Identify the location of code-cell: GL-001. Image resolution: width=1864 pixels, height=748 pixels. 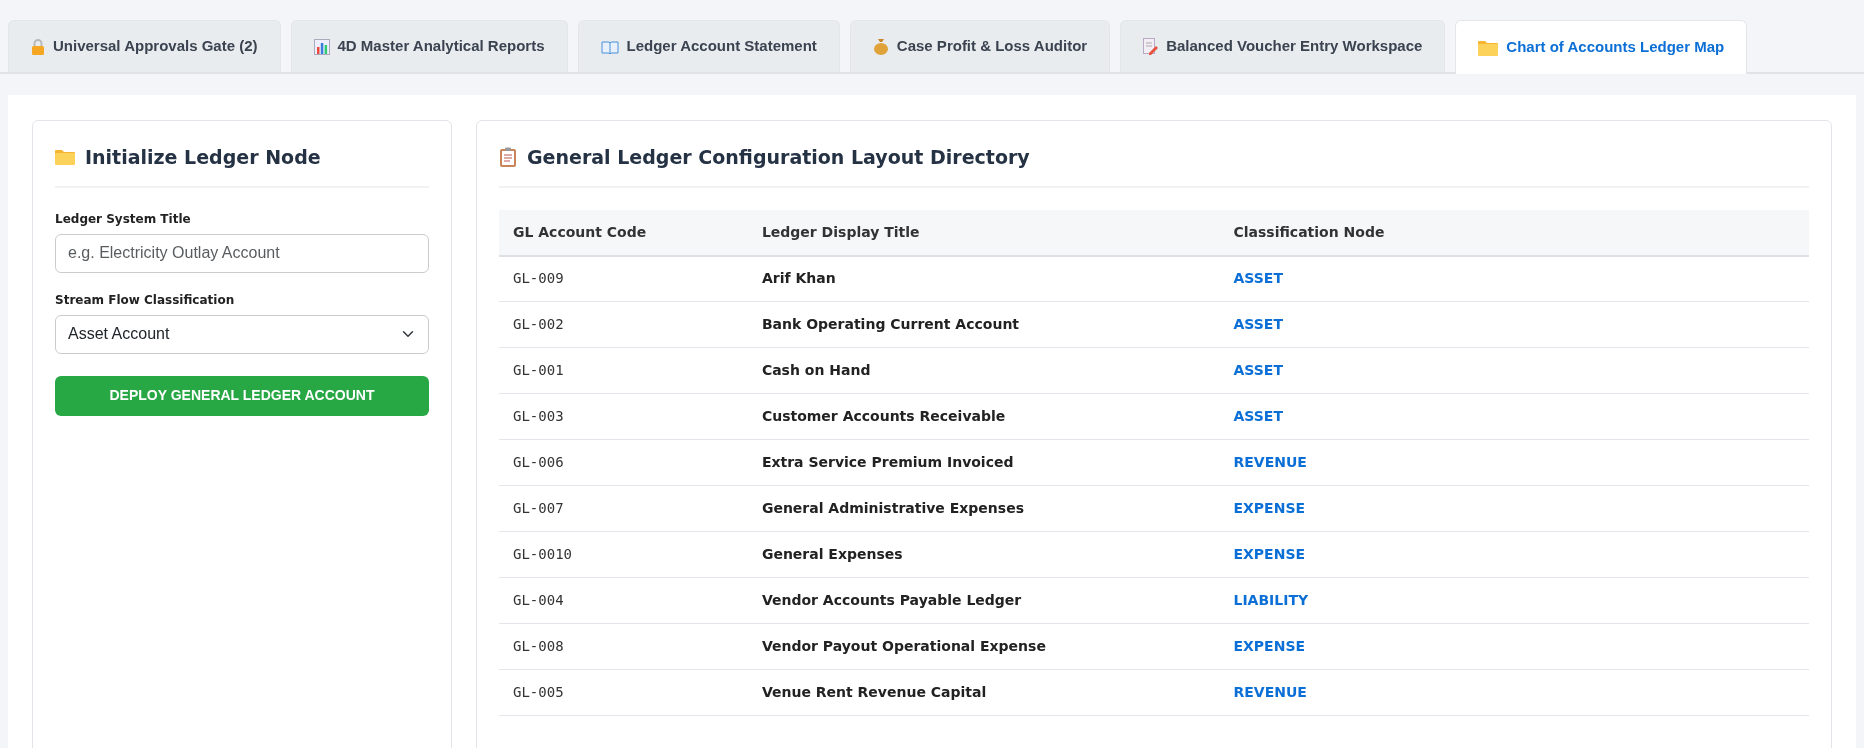
(623, 370).